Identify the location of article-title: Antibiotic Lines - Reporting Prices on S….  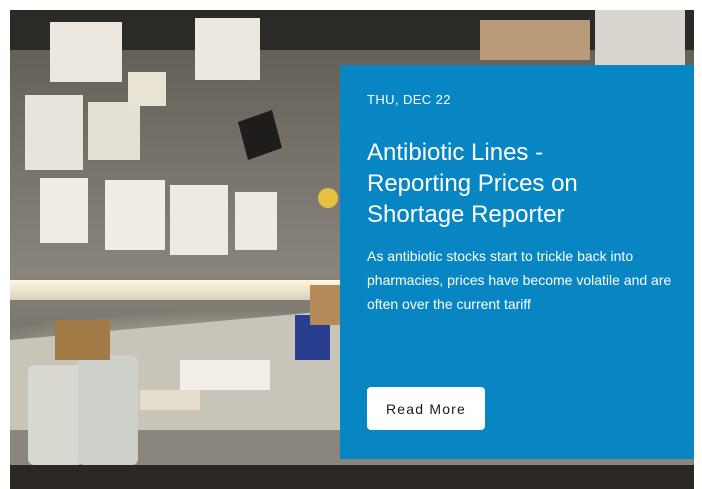
(497, 183).